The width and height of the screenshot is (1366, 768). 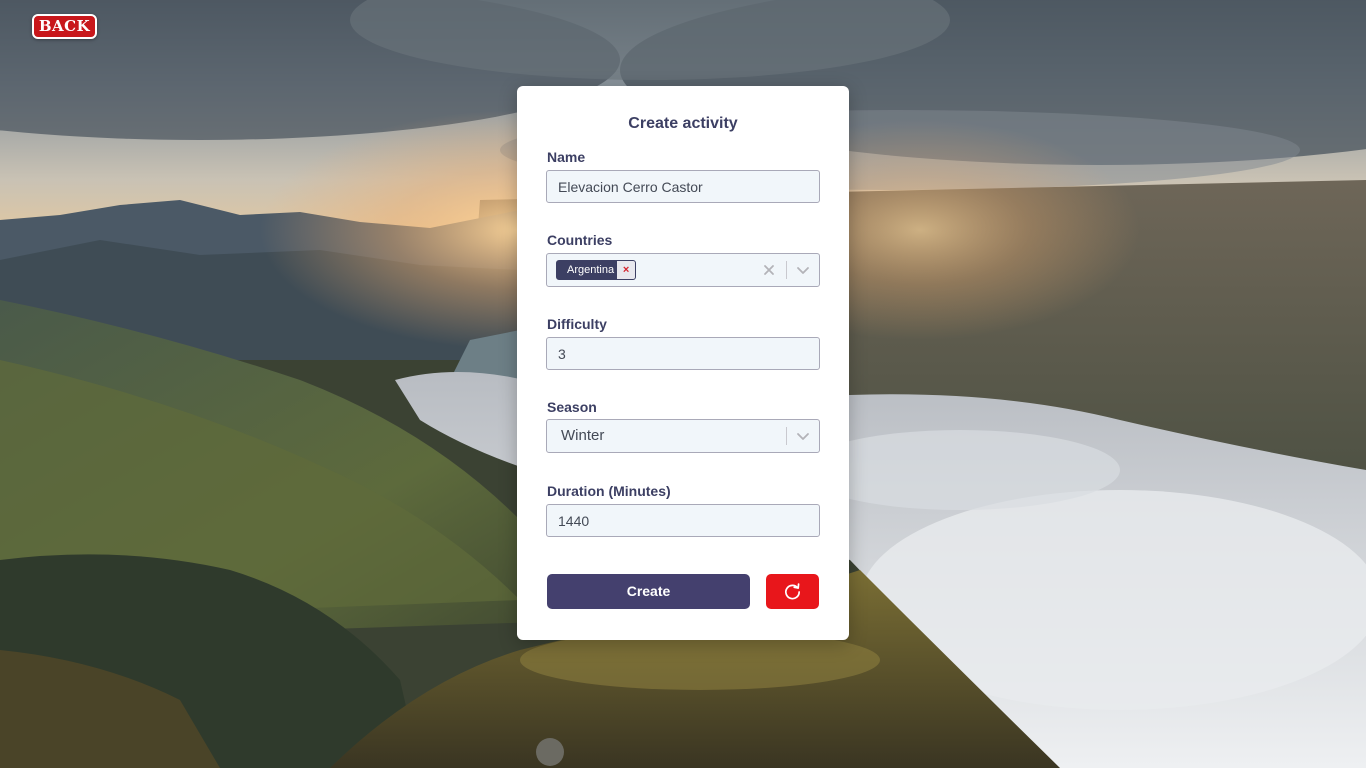 What do you see at coordinates (683, 123) in the screenshot?
I see `form-title: Create activity` at bounding box center [683, 123].